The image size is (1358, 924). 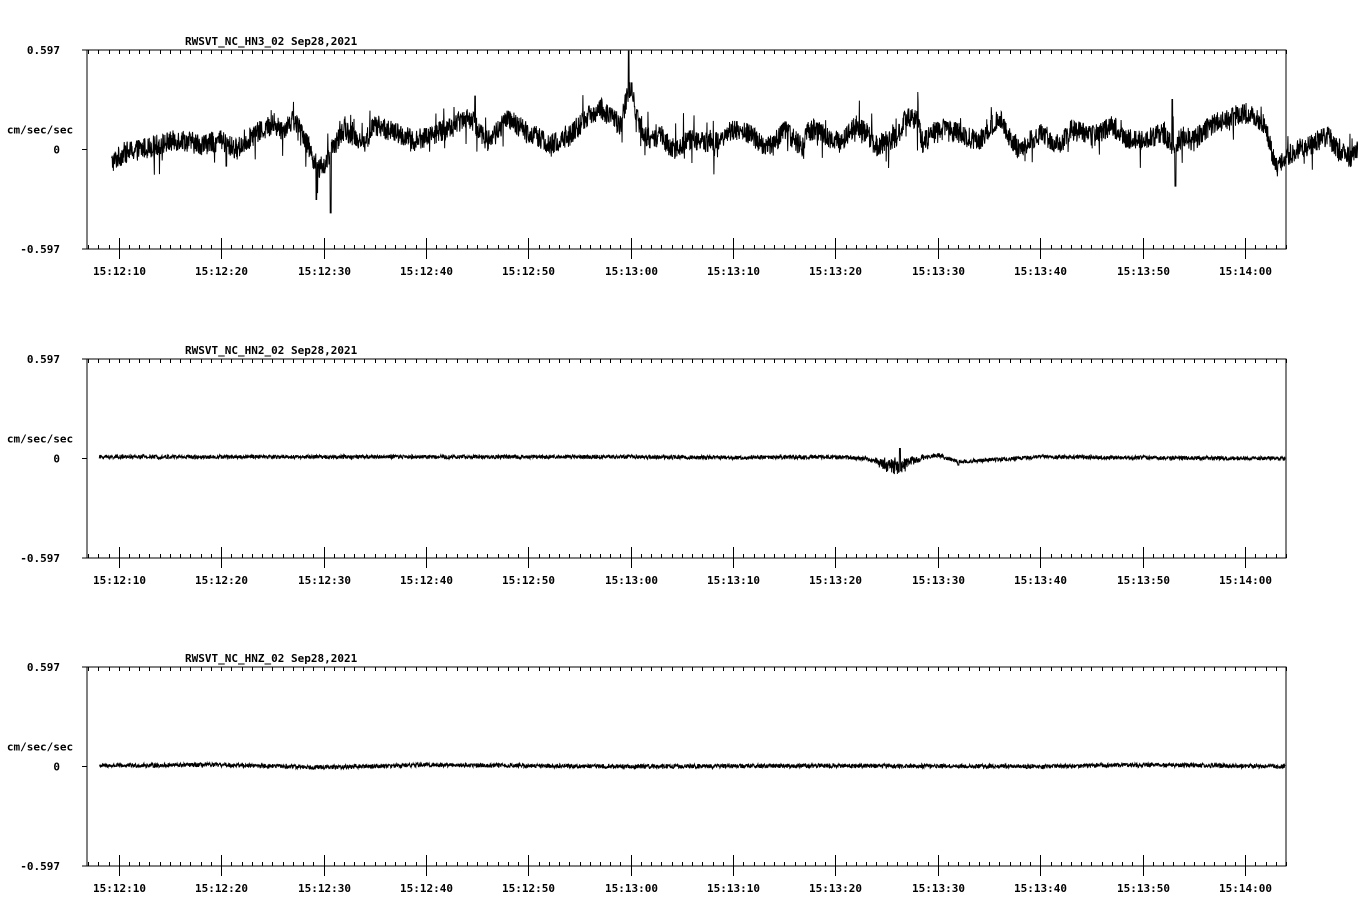 I want to click on chart-title: RWSVT_NC_HN3_02 Sep28,2021, so click(x=271, y=41).